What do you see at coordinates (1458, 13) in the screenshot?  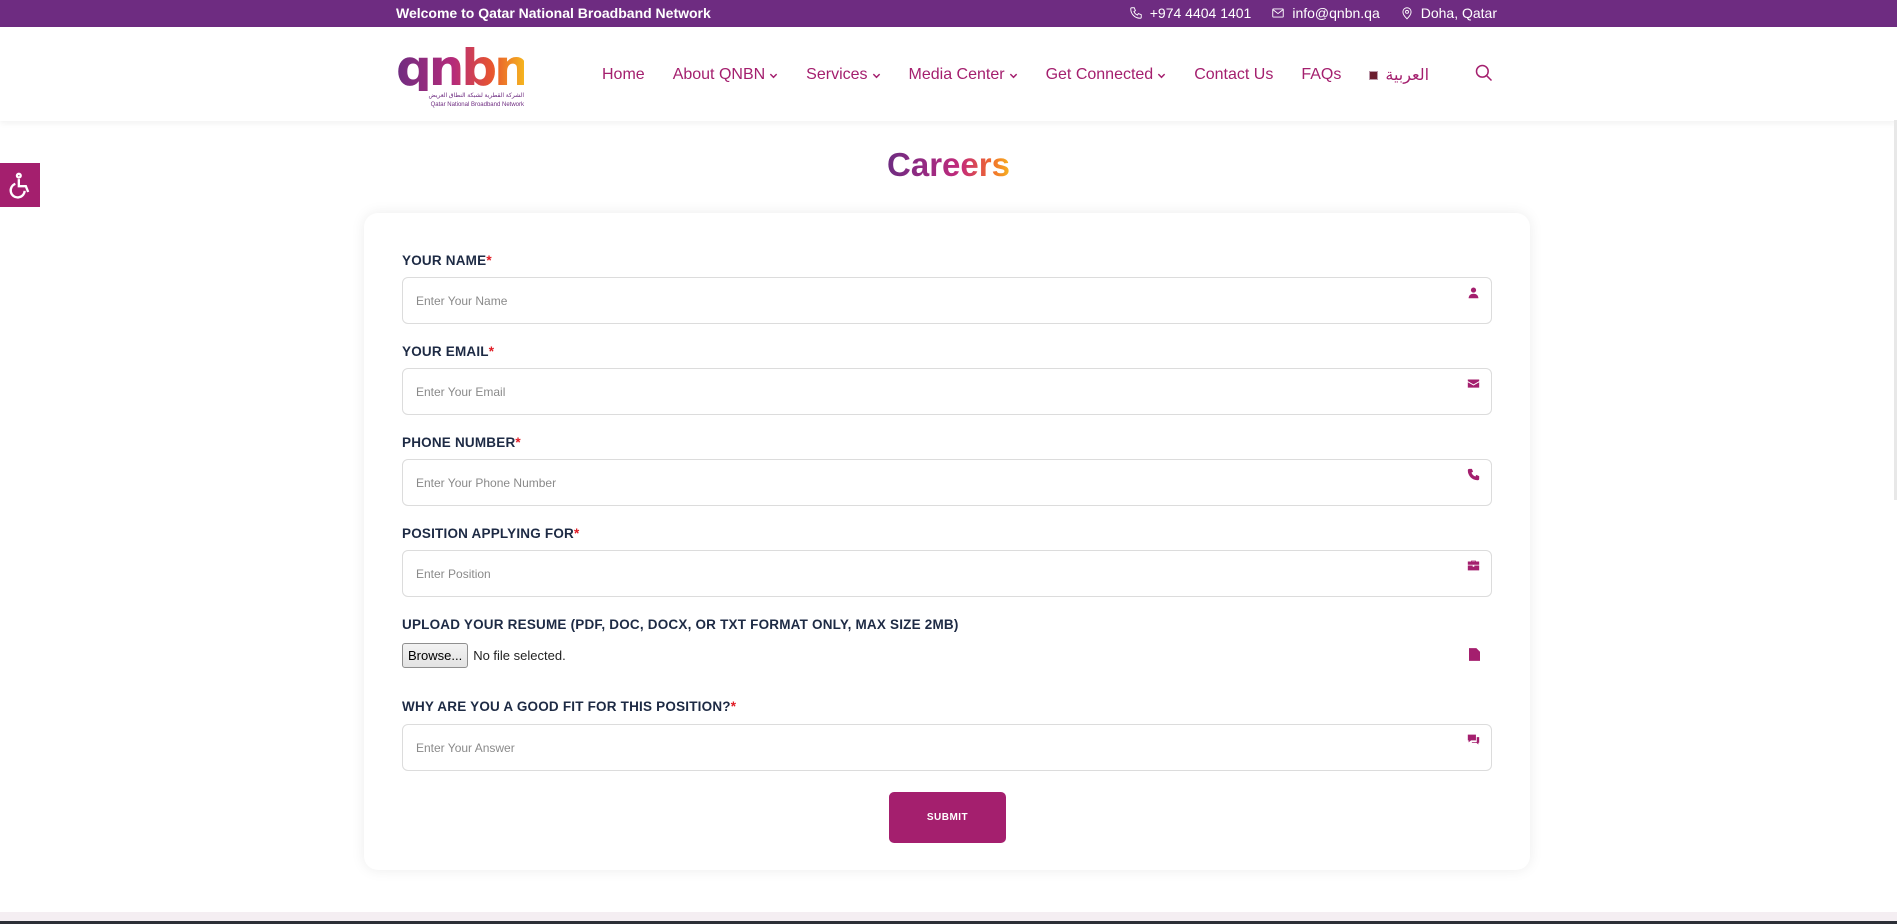 I see `location-text: Doha, Qatar` at bounding box center [1458, 13].